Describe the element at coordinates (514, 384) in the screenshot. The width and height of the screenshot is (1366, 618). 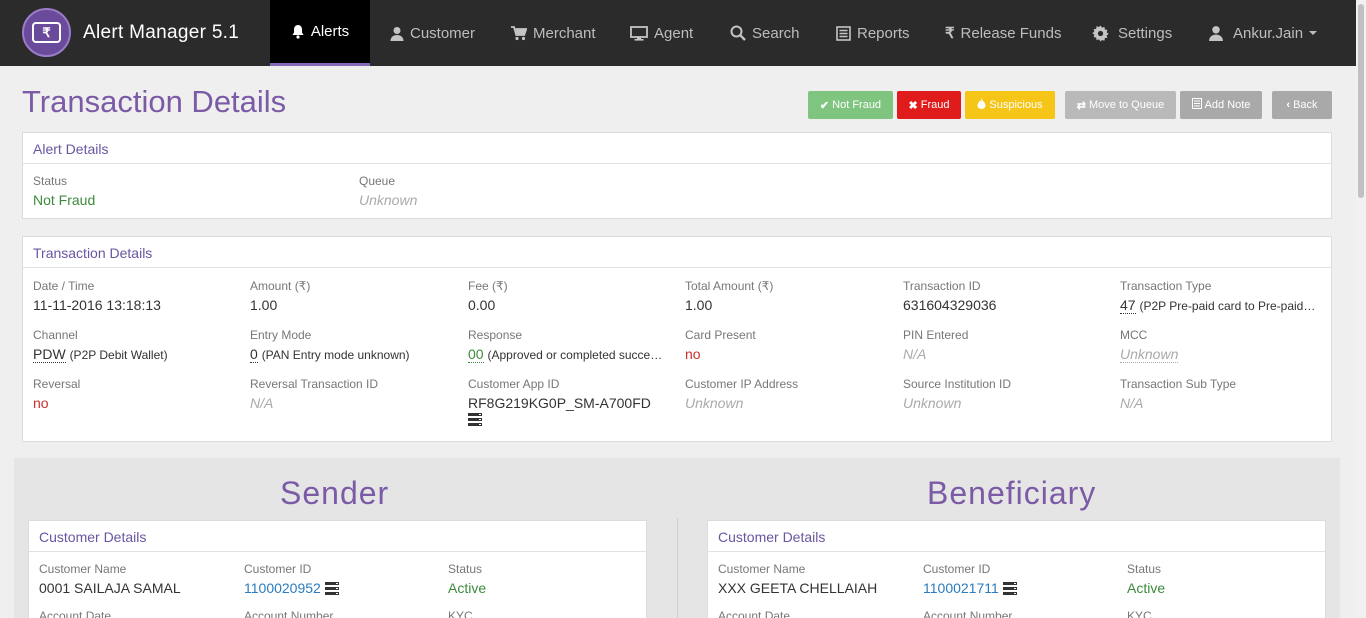
I see `customer-app-id-label: Customer App ID` at that location.